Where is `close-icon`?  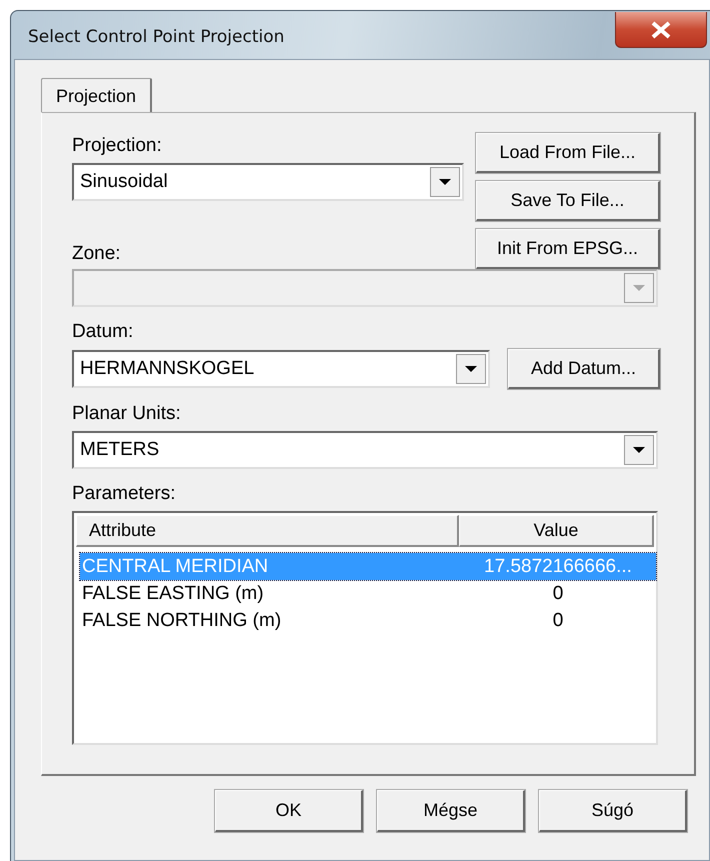 close-icon is located at coordinates (661, 29).